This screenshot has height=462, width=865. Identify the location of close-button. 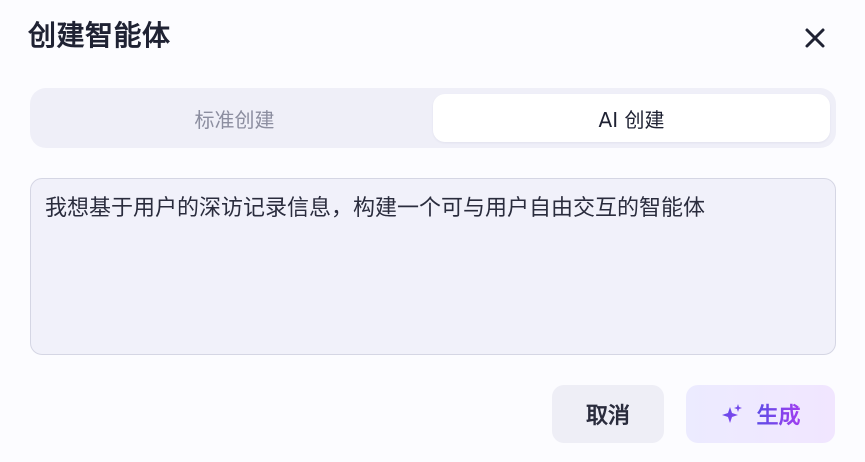
(815, 38).